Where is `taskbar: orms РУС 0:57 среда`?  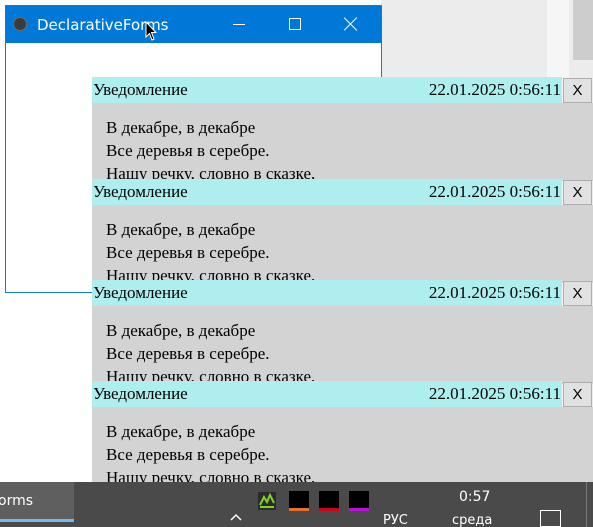 taskbar: orms РУС 0:57 среда is located at coordinates (296, 504).